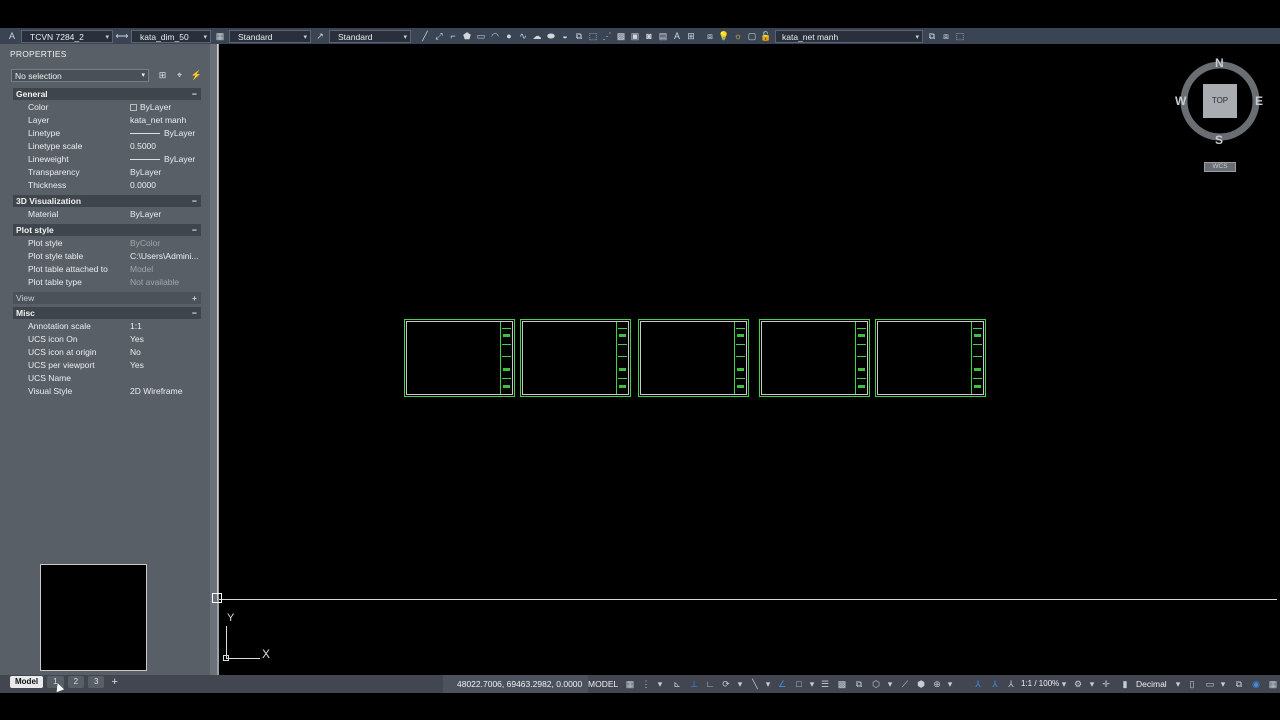  Describe the element at coordinates (107, 378) in the screenshot. I see `prop-row: UCS Name` at that location.